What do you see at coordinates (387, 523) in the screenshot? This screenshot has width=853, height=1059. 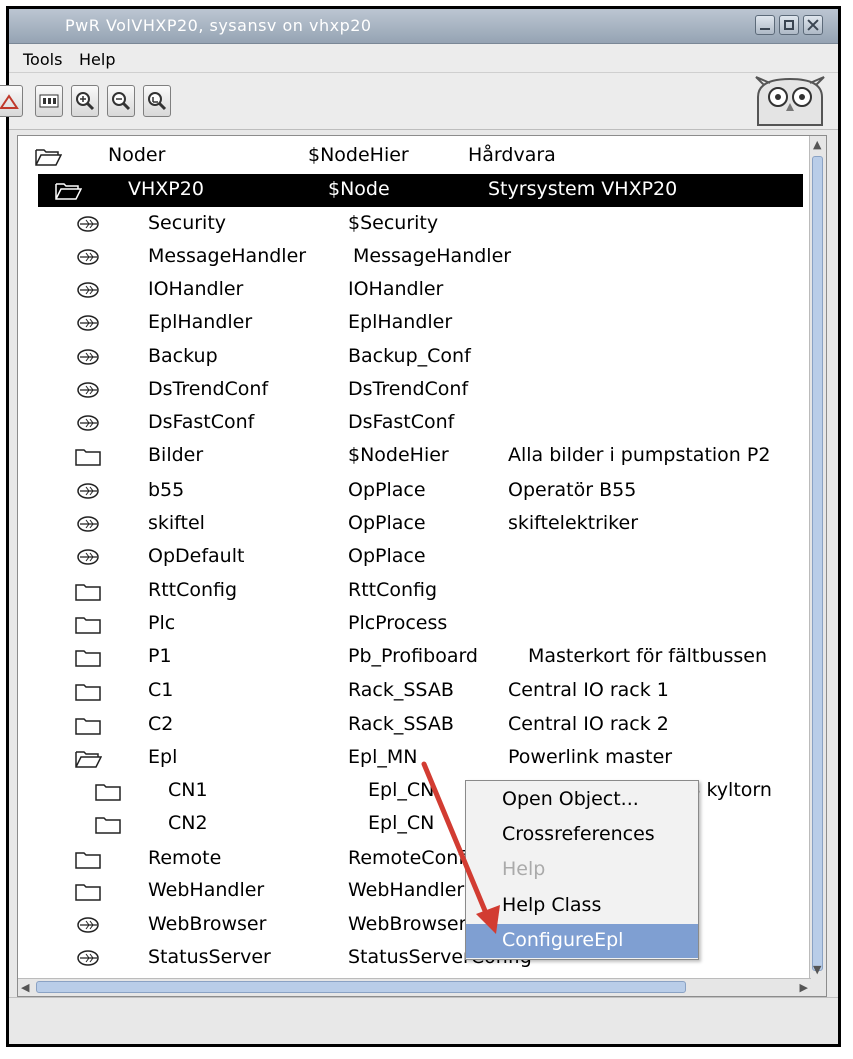 I see `tree-row-class: OpPlace` at bounding box center [387, 523].